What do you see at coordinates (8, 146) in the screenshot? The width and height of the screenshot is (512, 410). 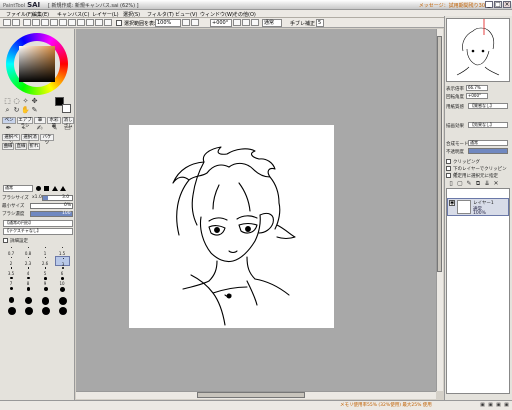 I see `tool-tab-curve: 曲線` at bounding box center [8, 146].